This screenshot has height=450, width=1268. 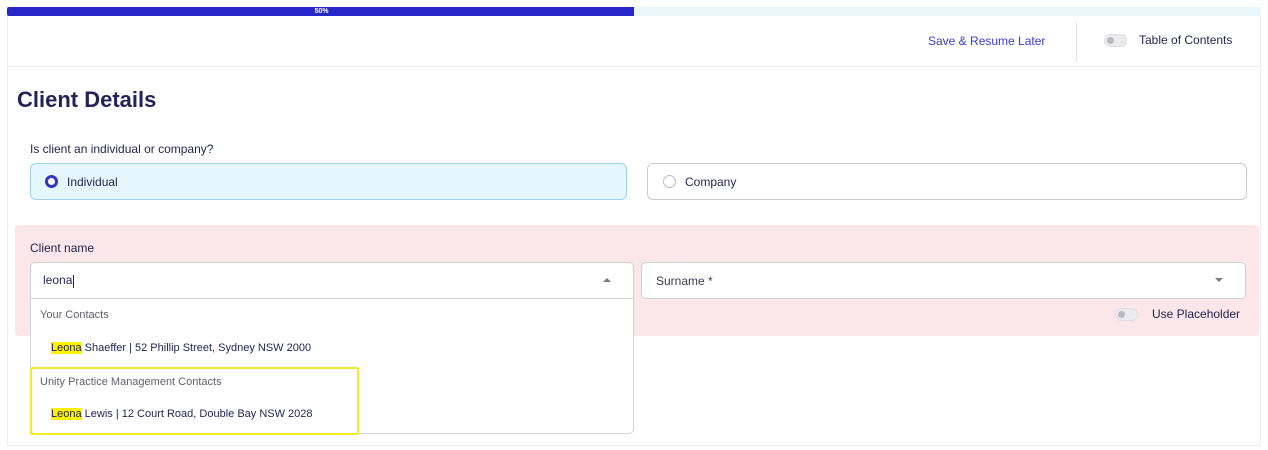 I want to click on option-individual-label: Individual, so click(x=92, y=181).